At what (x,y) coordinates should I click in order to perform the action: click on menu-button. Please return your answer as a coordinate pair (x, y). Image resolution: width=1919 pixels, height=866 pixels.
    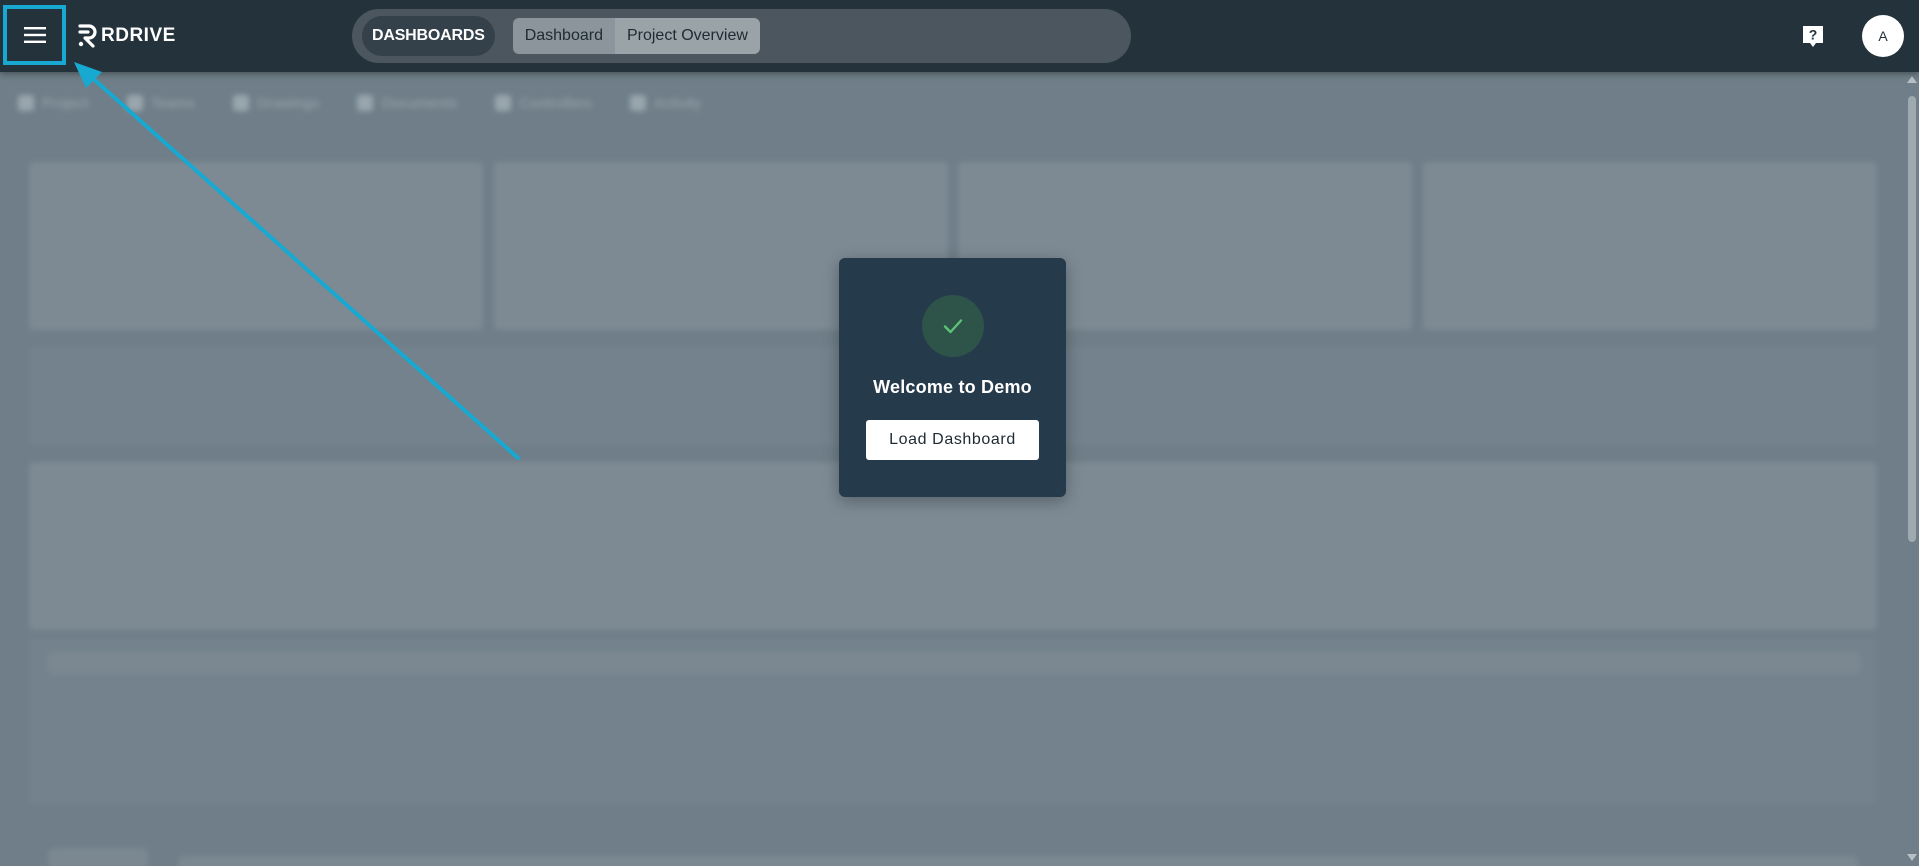
    Looking at the image, I should click on (34, 35).